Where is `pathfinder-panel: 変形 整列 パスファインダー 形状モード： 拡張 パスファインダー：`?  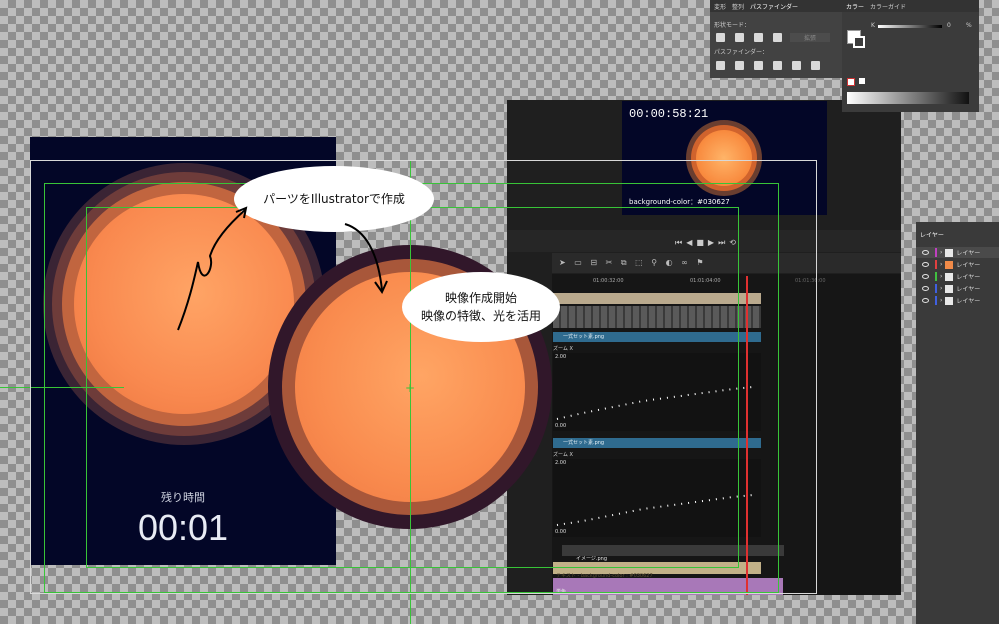
pathfinder-panel: 変形 整列 パスファインダー 形状モード： 拡張 パスファインダー： is located at coordinates (776, 39).